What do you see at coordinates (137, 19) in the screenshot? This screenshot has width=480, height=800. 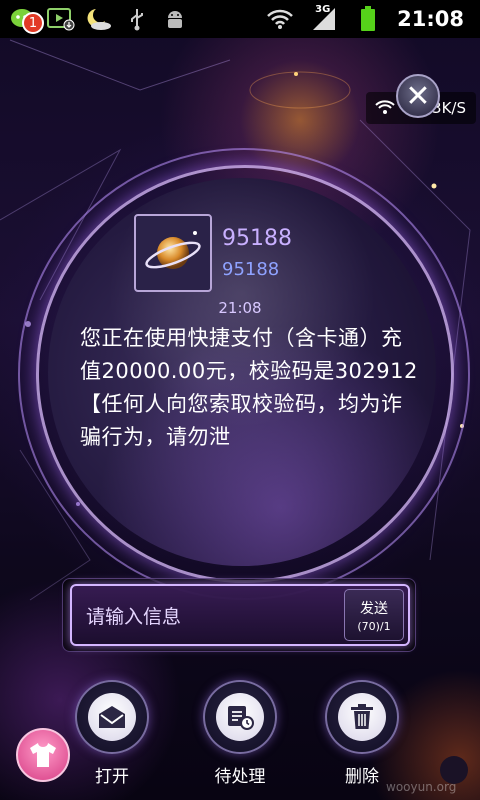 I see `usb-icon` at bounding box center [137, 19].